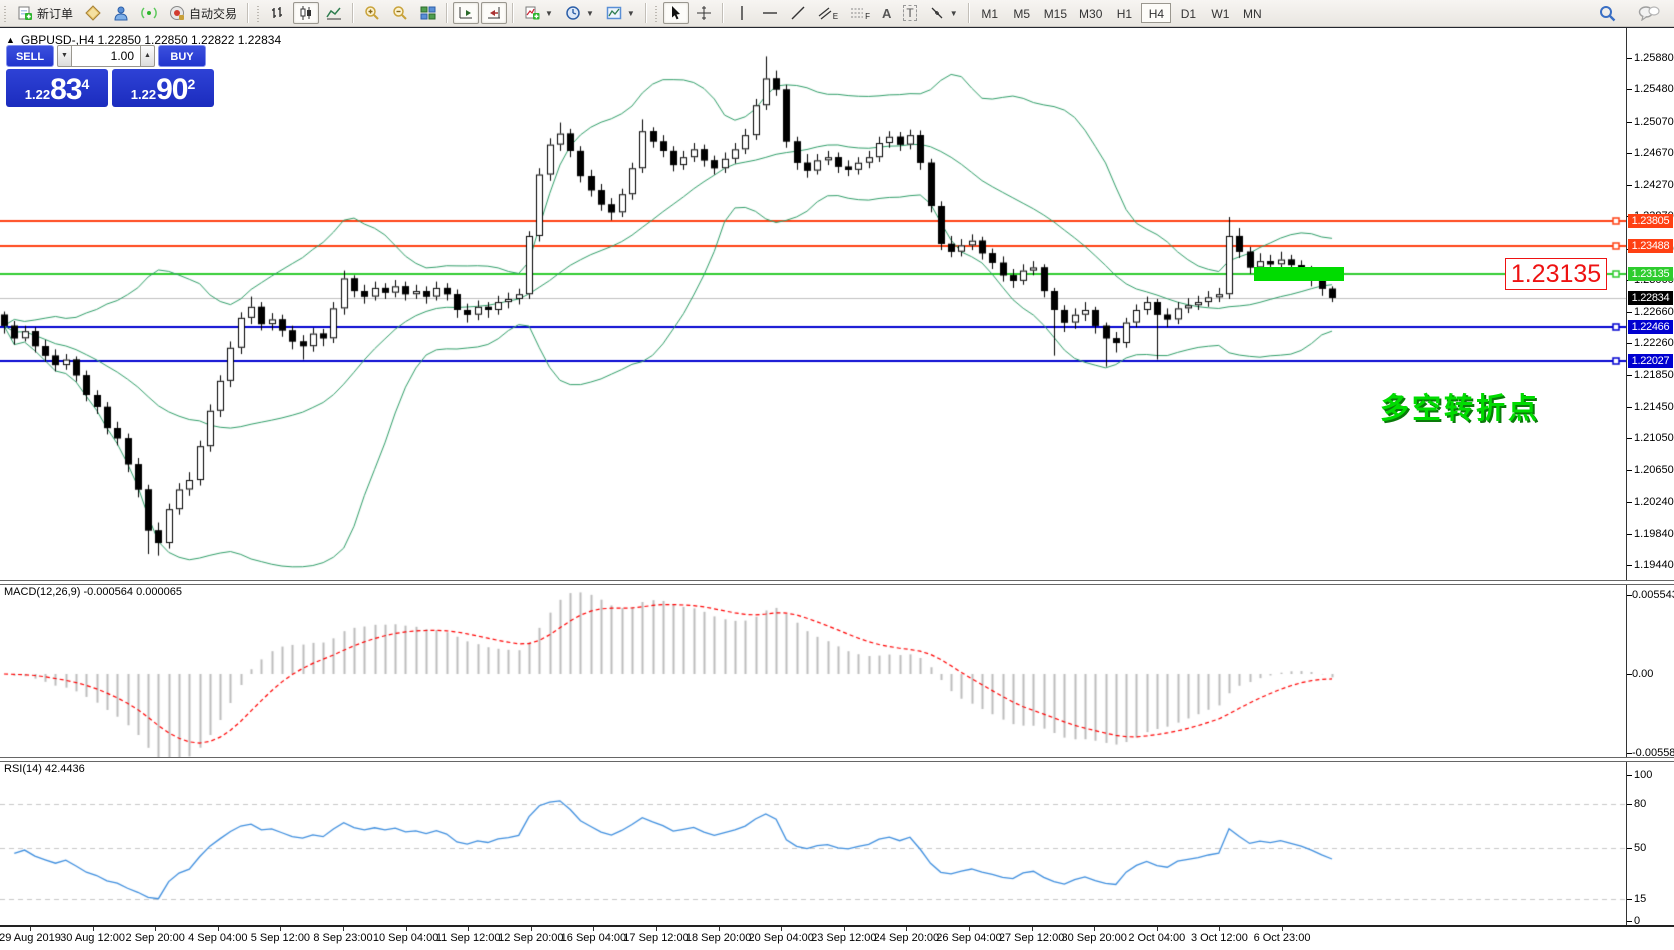  I want to click on zoom-in-button, so click(372, 13).